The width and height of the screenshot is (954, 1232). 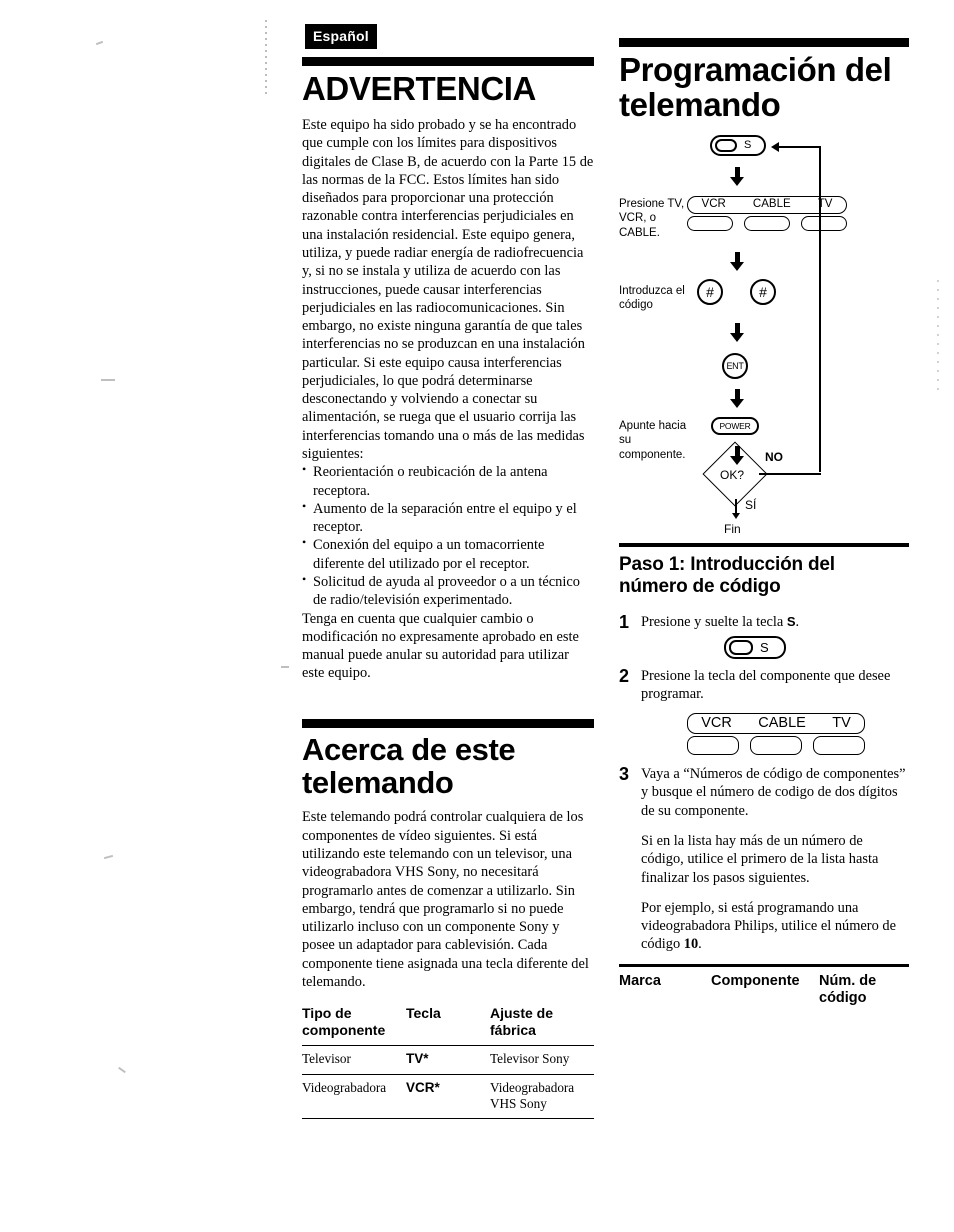 I want to click on cell-factory: Televisor Sony, so click(x=542, y=1060).